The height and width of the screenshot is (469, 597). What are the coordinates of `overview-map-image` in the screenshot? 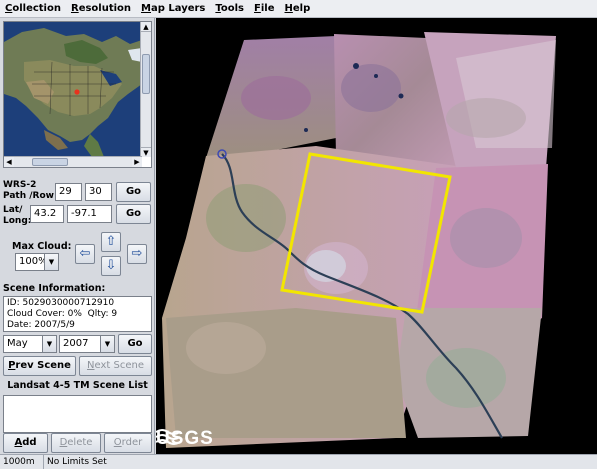 It's located at (73, 89).